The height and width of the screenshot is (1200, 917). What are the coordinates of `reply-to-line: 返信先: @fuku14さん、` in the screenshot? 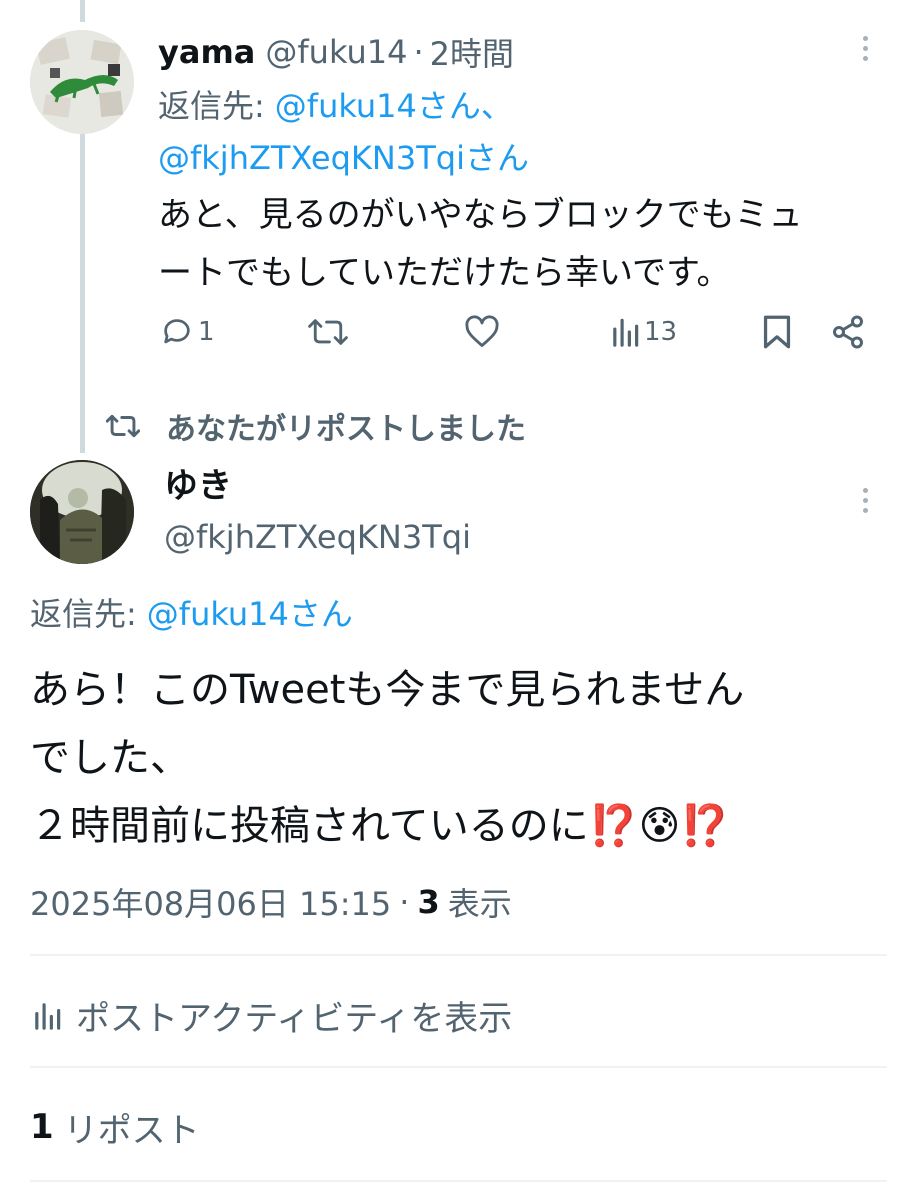 It's located at (335, 104).